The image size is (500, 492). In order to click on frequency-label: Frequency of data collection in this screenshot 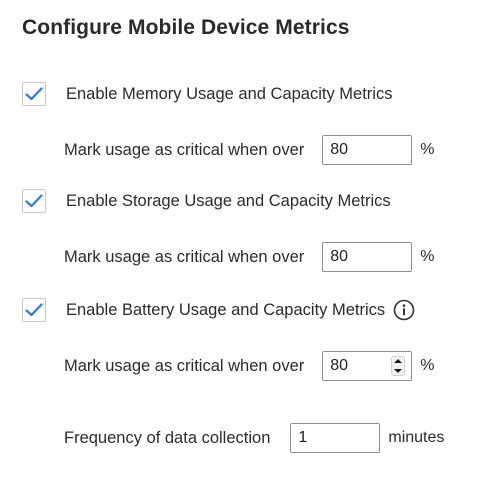, I will do `click(167, 437)`.